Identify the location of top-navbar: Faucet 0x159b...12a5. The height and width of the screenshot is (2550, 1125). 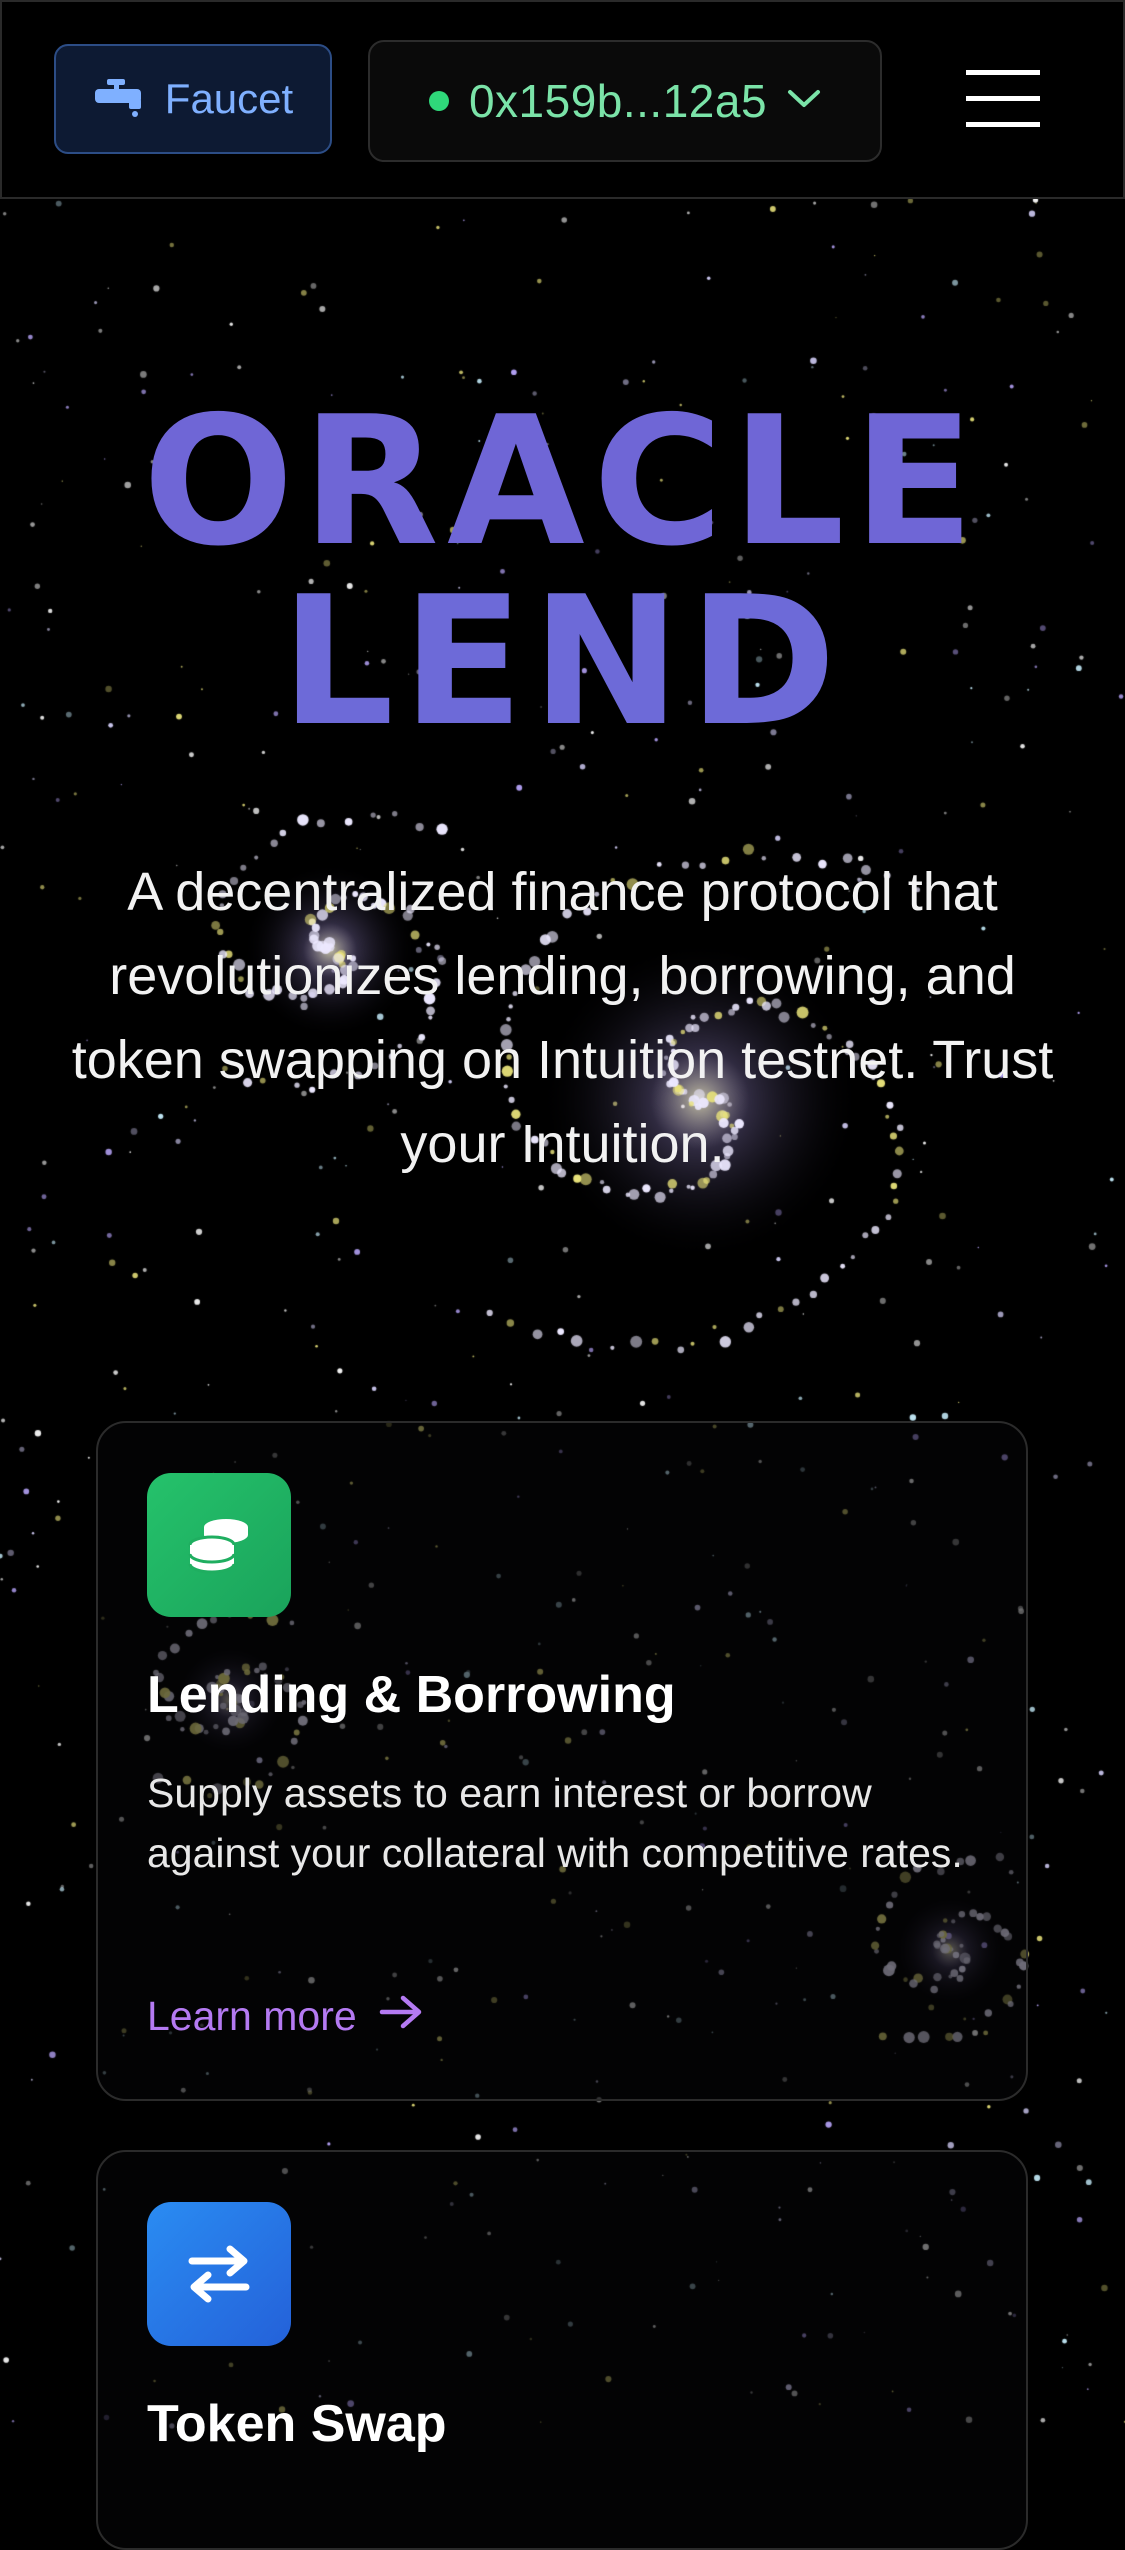
(562, 99).